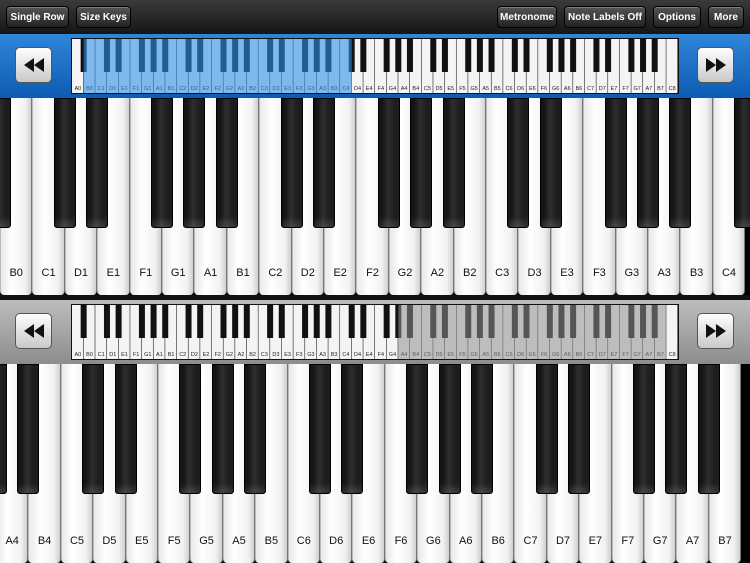 Image resolution: width=750 pixels, height=563 pixels. What do you see at coordinates (462, 89) in the screenshot?
I see `mini-key-label: F5` at bounding box center [462, 89].